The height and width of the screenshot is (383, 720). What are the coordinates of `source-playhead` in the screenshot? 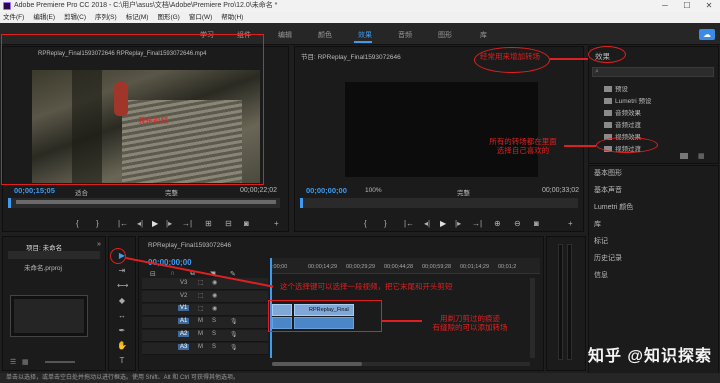 It's located at (9, 203).